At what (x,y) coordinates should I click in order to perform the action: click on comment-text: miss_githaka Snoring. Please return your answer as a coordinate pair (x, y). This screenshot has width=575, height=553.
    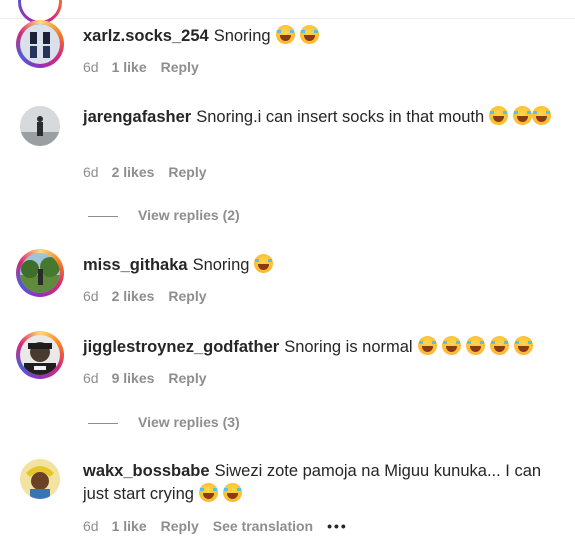
    Looking at the image, I should click on (319, 265).